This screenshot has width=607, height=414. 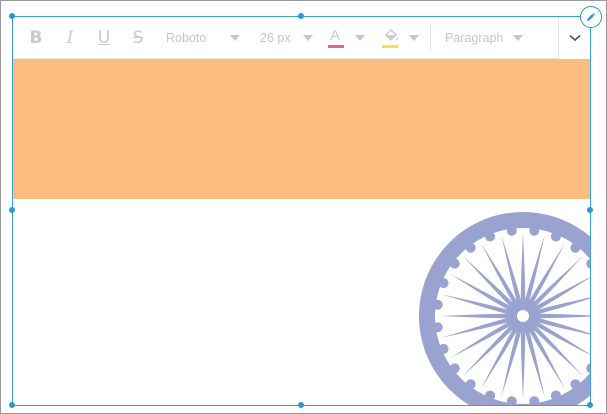 I want to click on underline-button: U, so click(x=104, y=38).